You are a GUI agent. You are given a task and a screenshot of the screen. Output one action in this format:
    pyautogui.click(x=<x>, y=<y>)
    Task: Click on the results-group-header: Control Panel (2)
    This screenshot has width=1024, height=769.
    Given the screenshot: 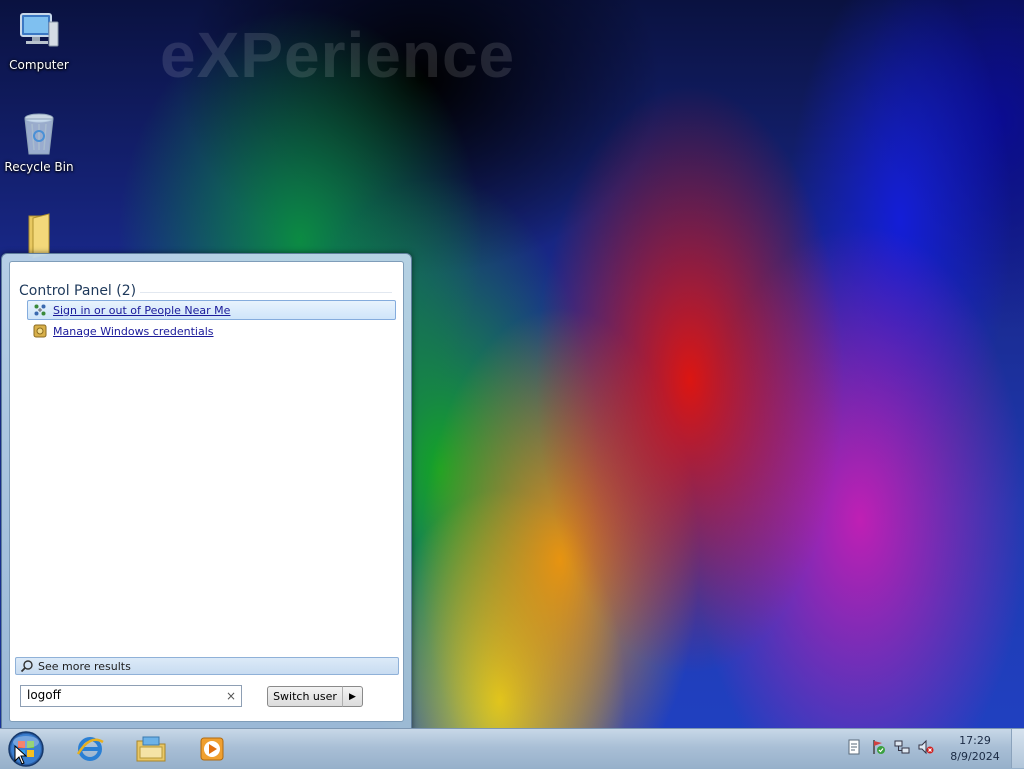 What is the action you would take?
    pyautogui.click(x=78, y=291)
    